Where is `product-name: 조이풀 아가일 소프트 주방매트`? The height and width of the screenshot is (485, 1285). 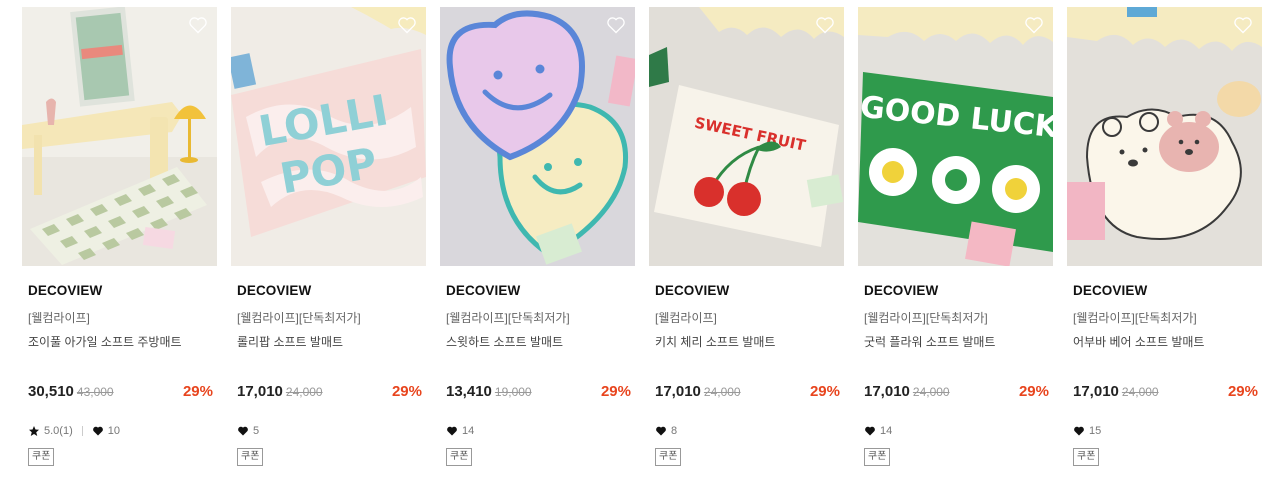 product-name: 조이풀 아가일 소프트 주방매트 is located at coordinates (105, 341).